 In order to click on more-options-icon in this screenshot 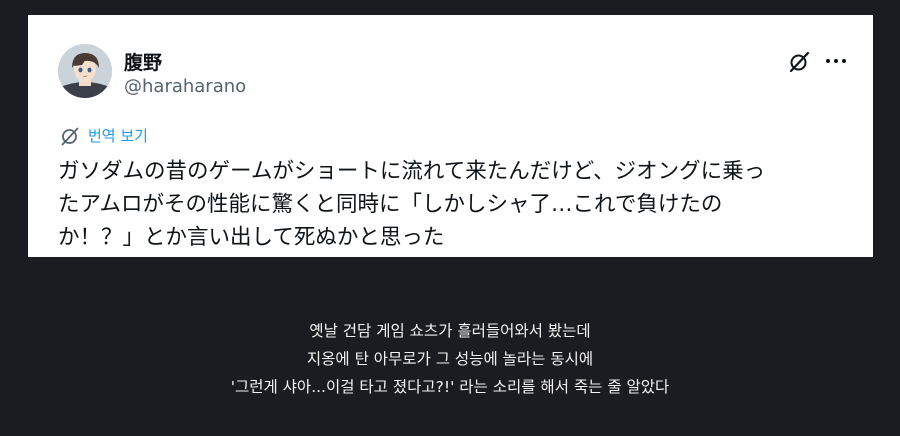, I will do `click(836, 61)`.